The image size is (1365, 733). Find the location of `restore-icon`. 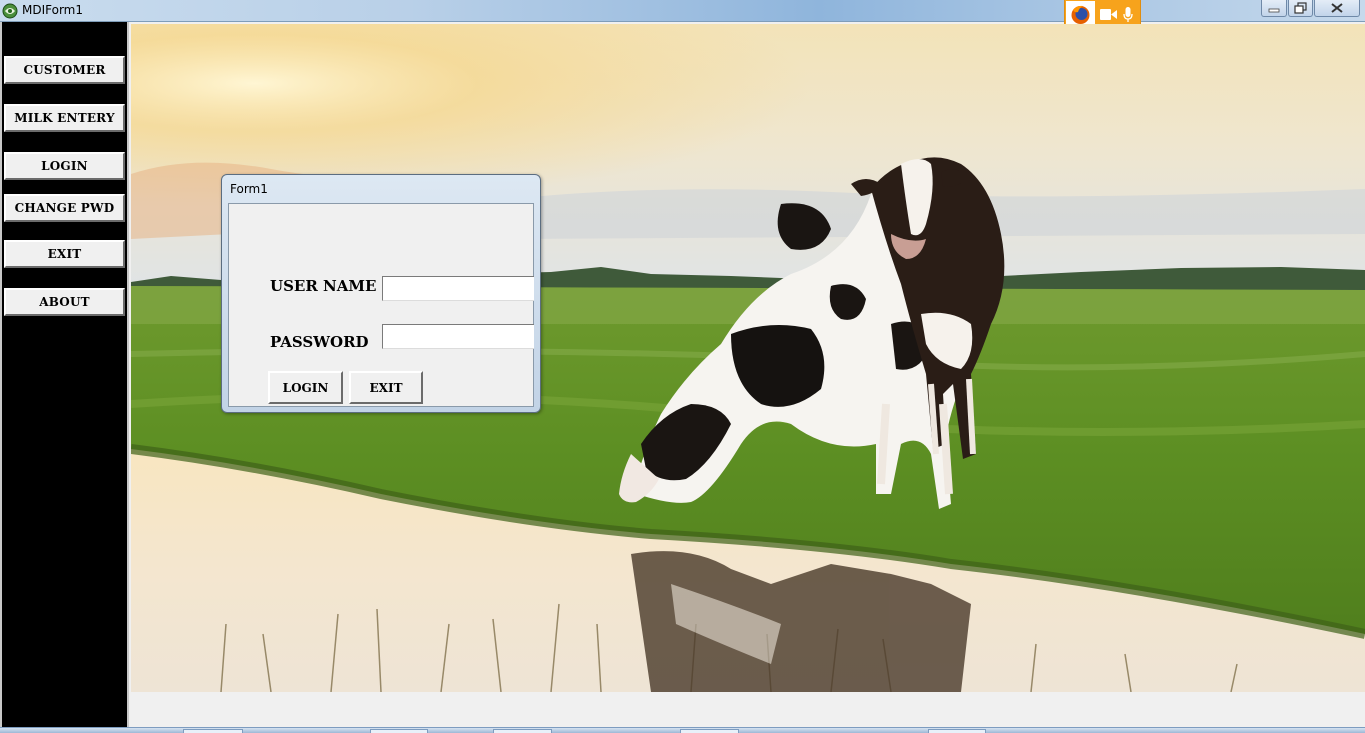

restore-icon is located at coordinates (1300, 8).